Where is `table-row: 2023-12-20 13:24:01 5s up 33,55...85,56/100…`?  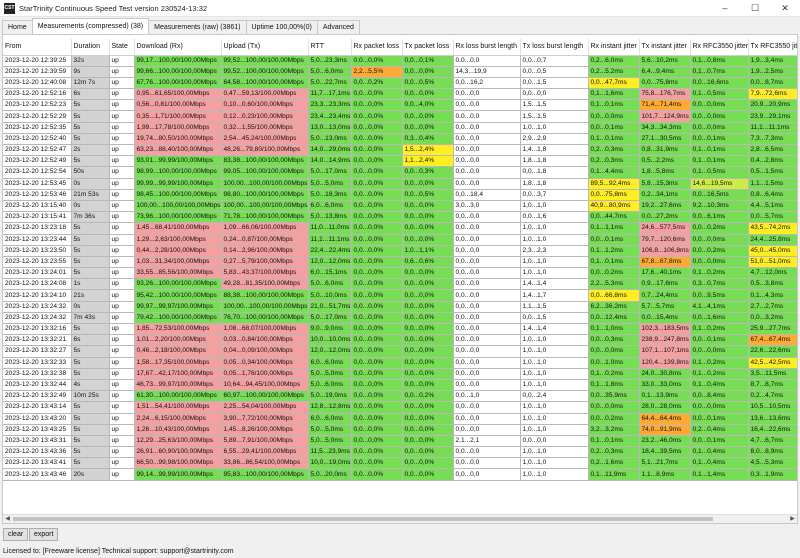
table-row: 2023-12-20 13:24:01 5s up 33,55...85,56/100… is located at coordinates (400, 273).